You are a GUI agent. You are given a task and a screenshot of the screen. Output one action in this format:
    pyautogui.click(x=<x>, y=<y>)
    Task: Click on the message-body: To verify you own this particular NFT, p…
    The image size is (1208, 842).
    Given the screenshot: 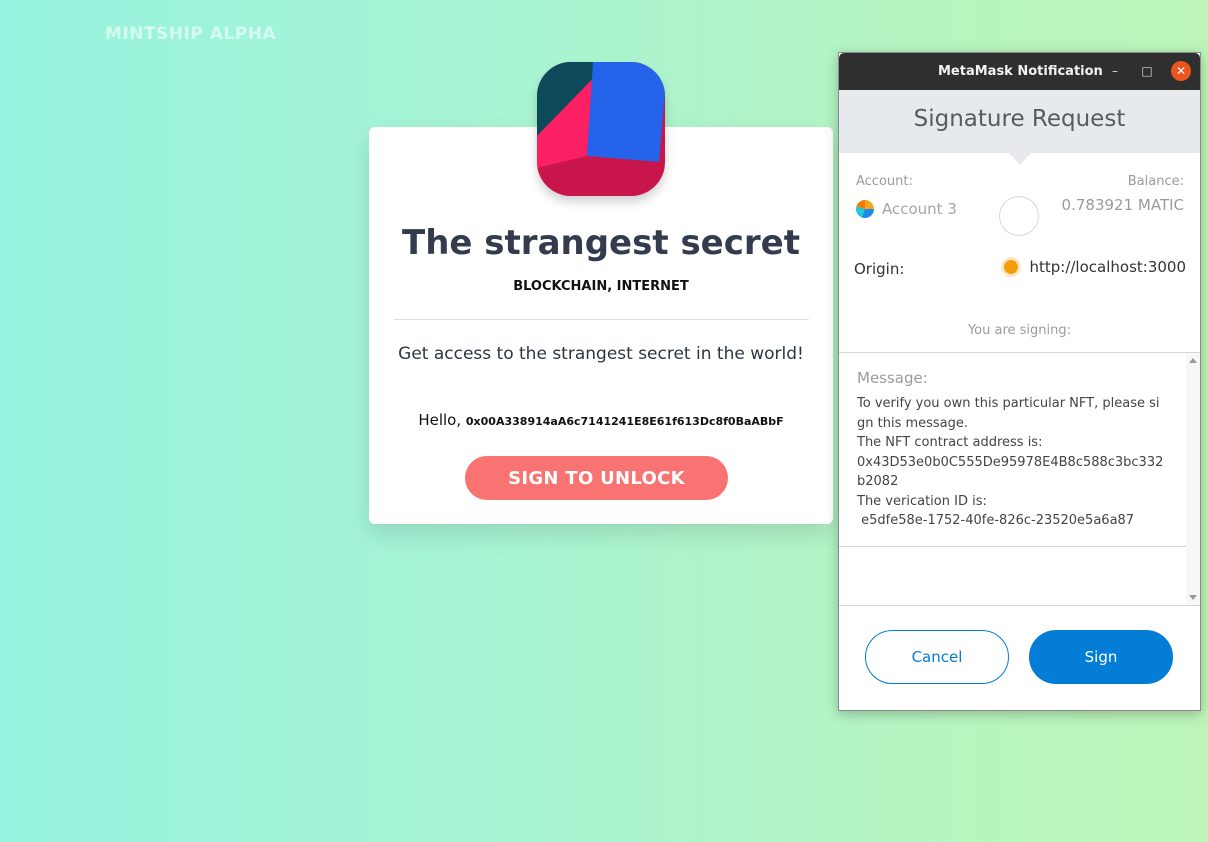 What is the action you would take?
    pyautogui.click(x=1010, y=462)
    